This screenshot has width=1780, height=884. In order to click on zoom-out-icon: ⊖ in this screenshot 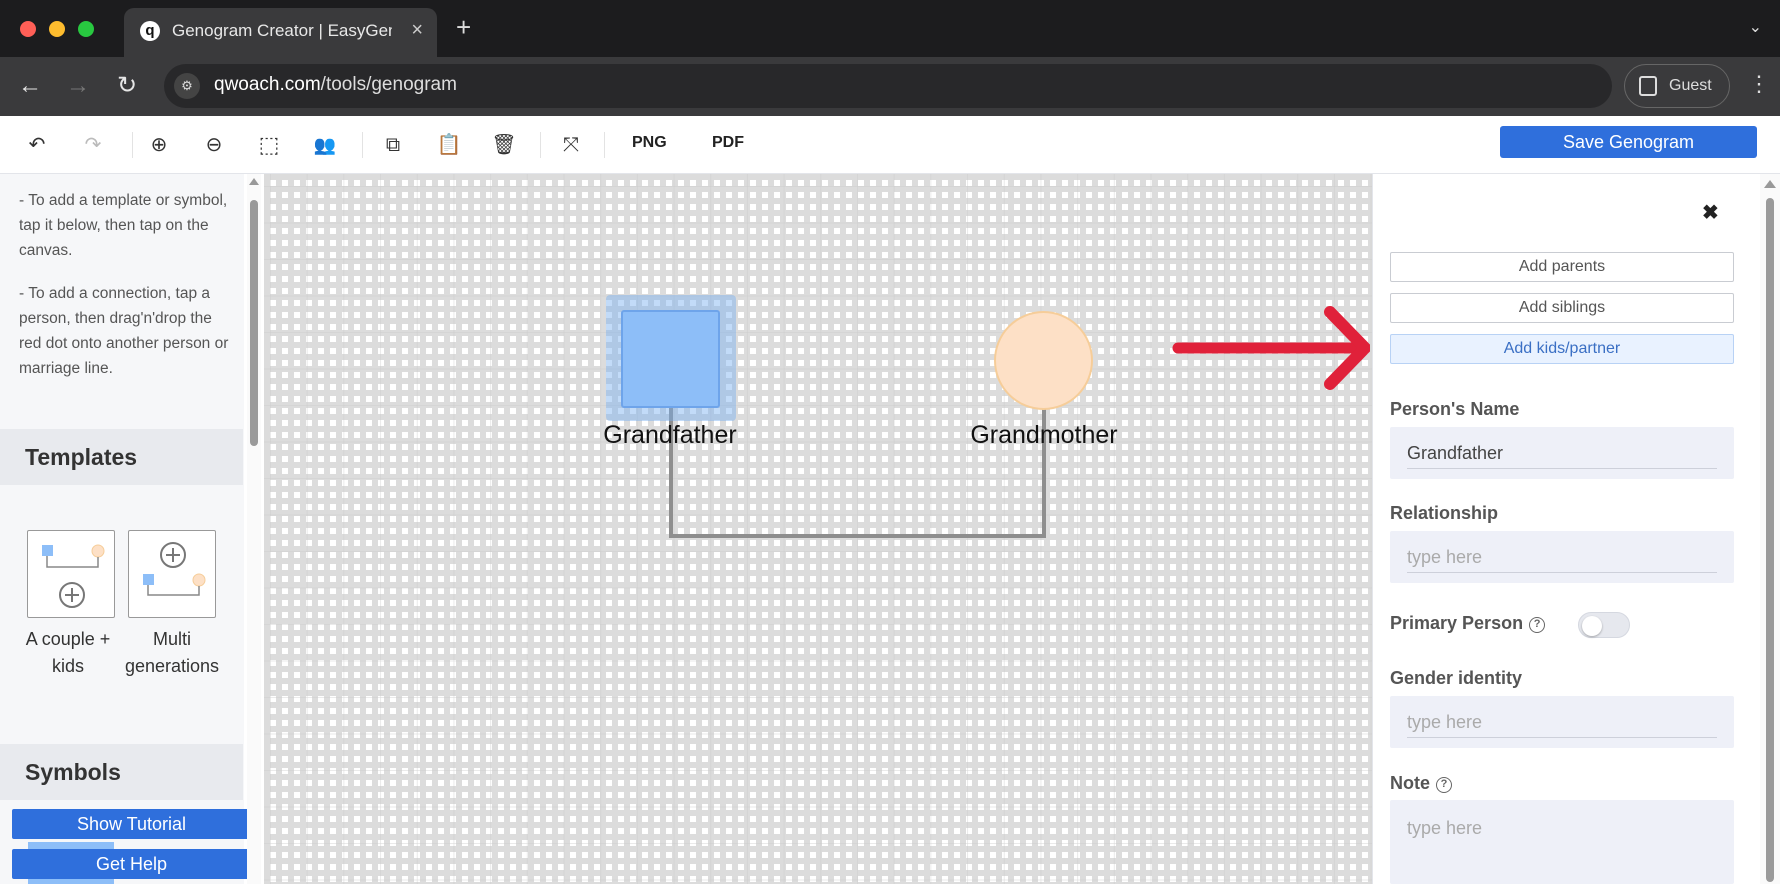, I will do `click(214, 145)`.